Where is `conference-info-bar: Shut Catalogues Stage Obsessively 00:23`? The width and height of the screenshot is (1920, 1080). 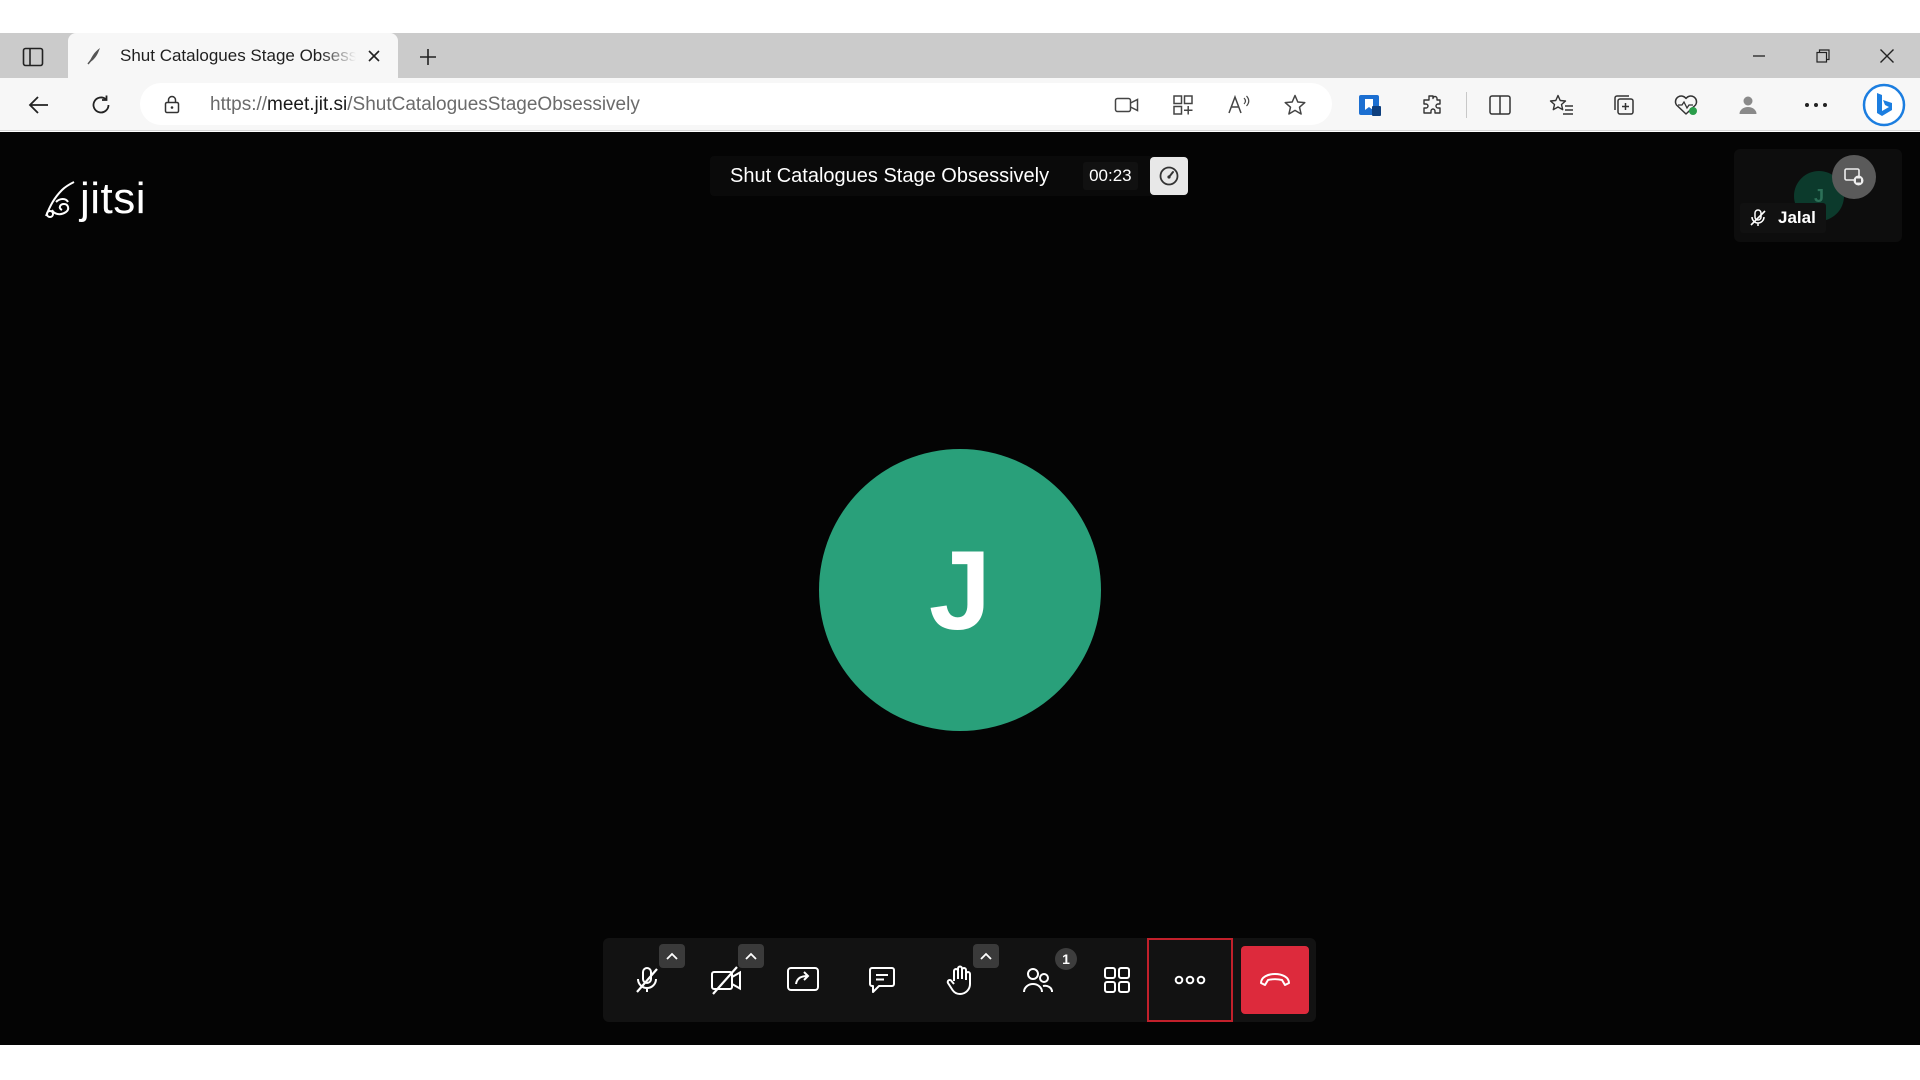
conference-info-bar: Shut Catalogues Stage Obsessively 00:23 is located at coordinates (949, 176).